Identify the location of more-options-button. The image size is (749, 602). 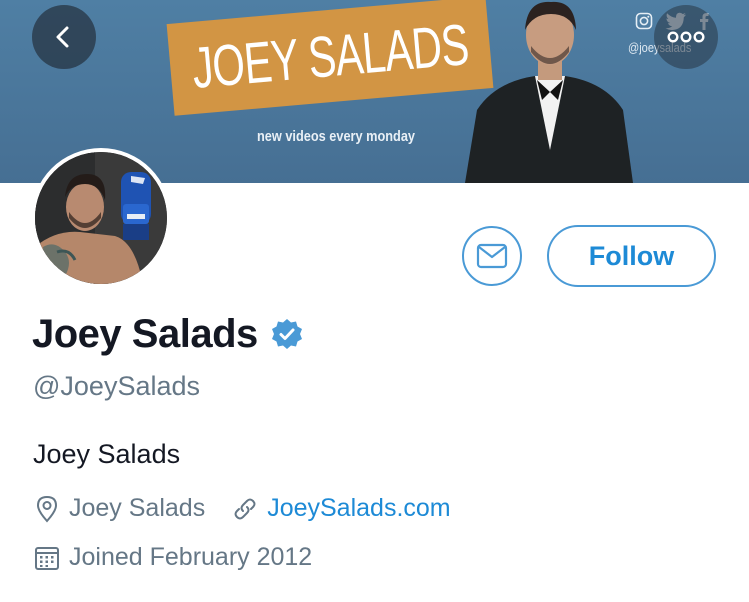
(686, 37).